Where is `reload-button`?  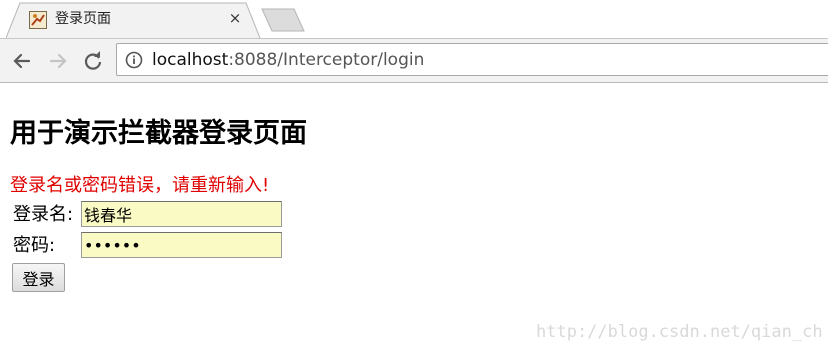 reload-button is located at coordinates (93, 61).